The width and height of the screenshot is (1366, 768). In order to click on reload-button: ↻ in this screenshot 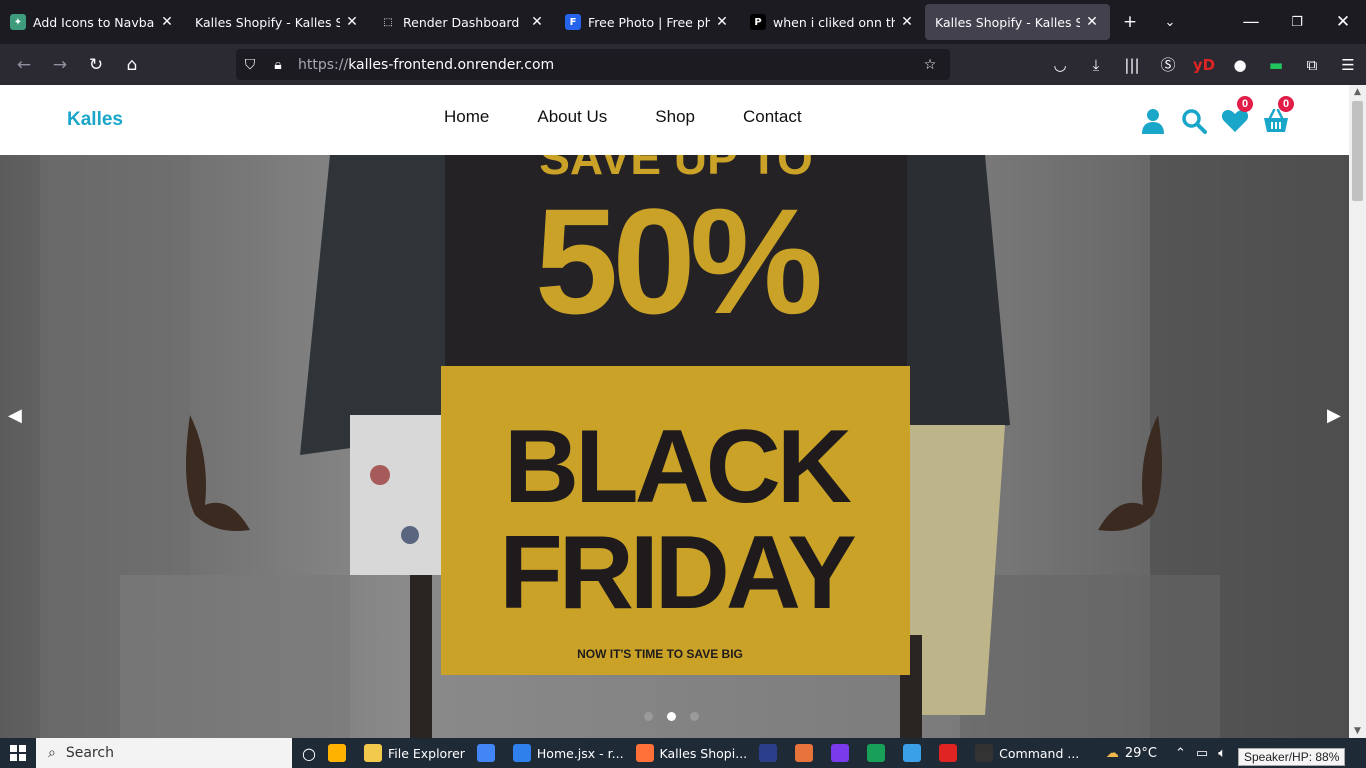, I will do `click(96, 65)`.